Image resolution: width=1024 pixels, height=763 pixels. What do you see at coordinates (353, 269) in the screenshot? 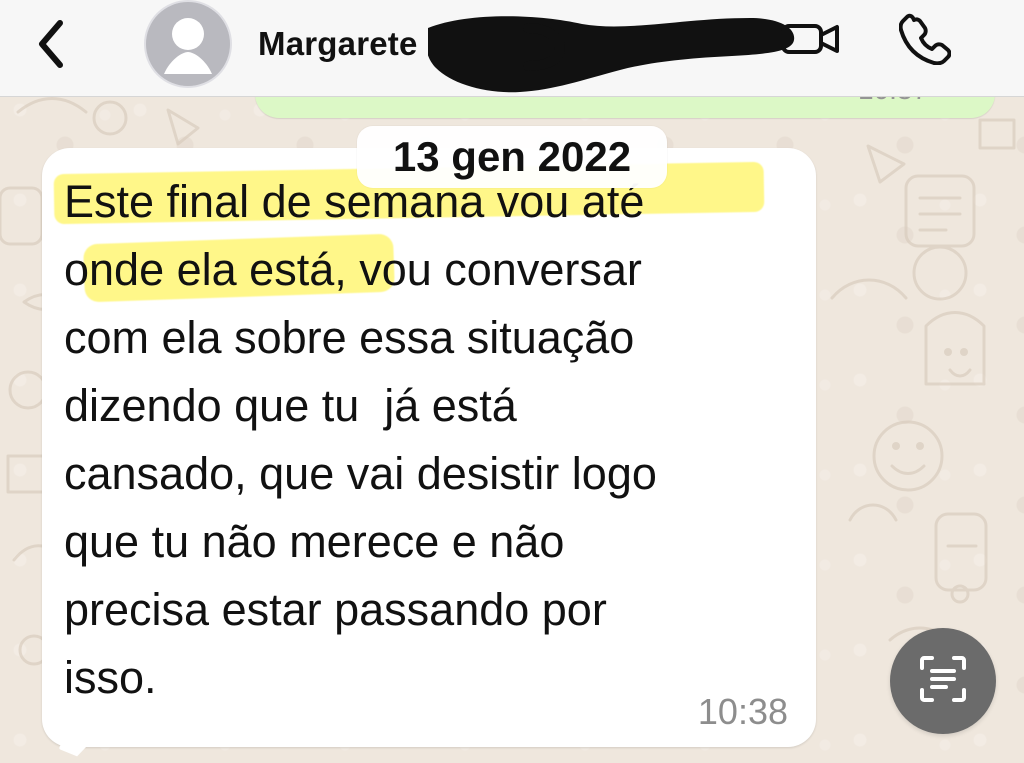
I see `message-line: onde ela está, vou conversar` at bounding box center [353, 269].